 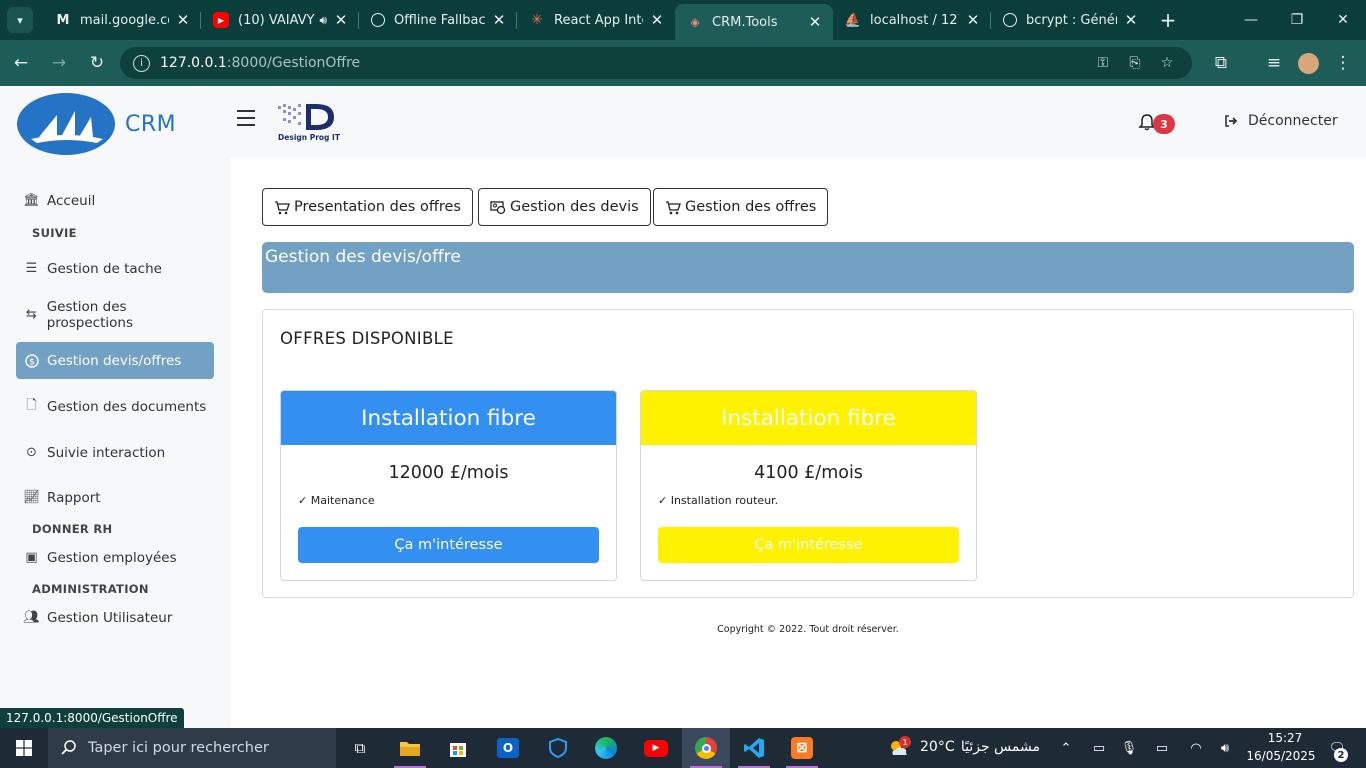 What do you see at coordinates (115, 452) in the screenshot?
I see `sidebar-item-interaction: ⊙ Suivie interaction` at bounding box center [115, 452].